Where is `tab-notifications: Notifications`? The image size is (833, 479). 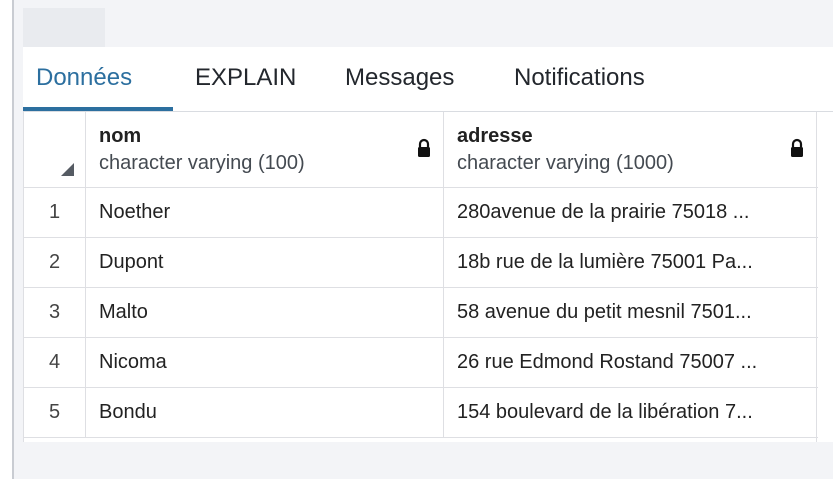
tab-notifications: Notifications is located at coordinates (579, 78).